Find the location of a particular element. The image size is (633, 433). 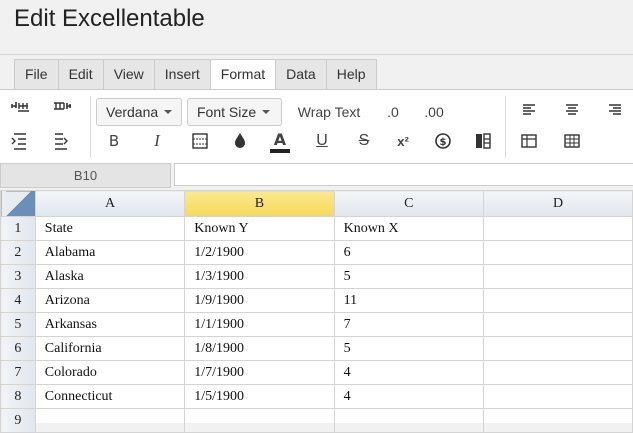

select-all-corner is located at coordinates (18, 203).